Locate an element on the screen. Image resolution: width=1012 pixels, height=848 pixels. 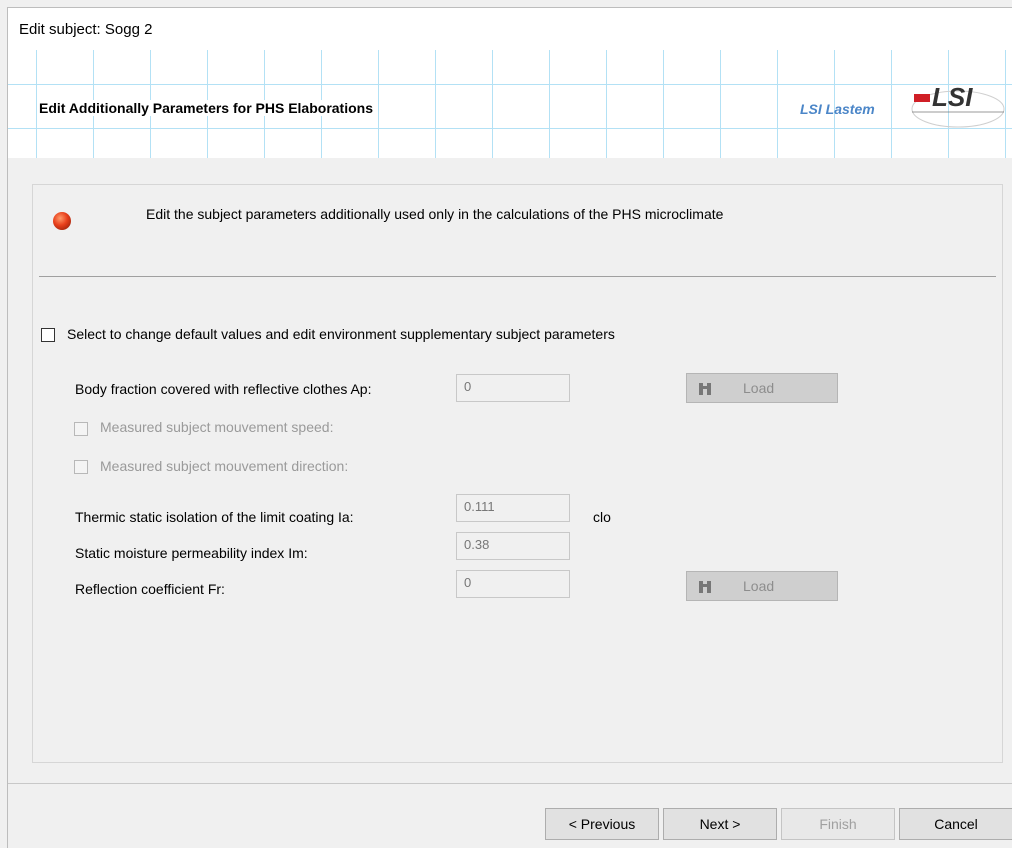
load-fr-button: Load is located at coordinates (762, 586).